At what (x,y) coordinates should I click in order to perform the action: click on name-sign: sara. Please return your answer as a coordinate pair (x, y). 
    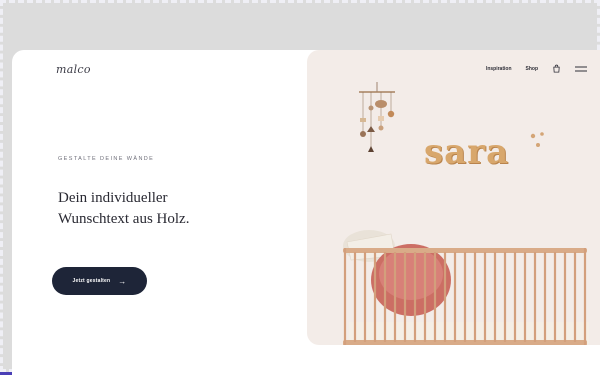
    Looking at the image, I should click on (467, 152).